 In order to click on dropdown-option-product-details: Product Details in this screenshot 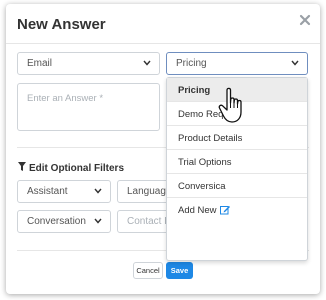, I will do `click(237, 138)`.